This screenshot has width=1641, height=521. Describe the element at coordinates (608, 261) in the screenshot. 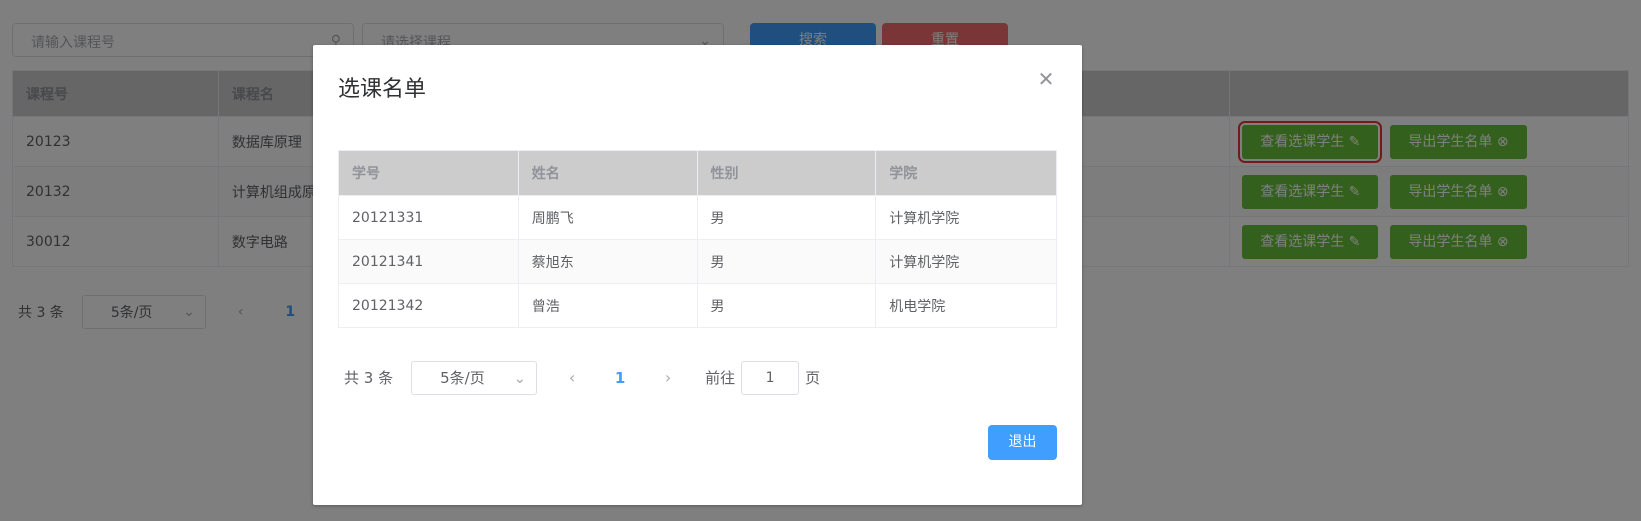

I see `student-name-cell: 蔡旭东` at that location.